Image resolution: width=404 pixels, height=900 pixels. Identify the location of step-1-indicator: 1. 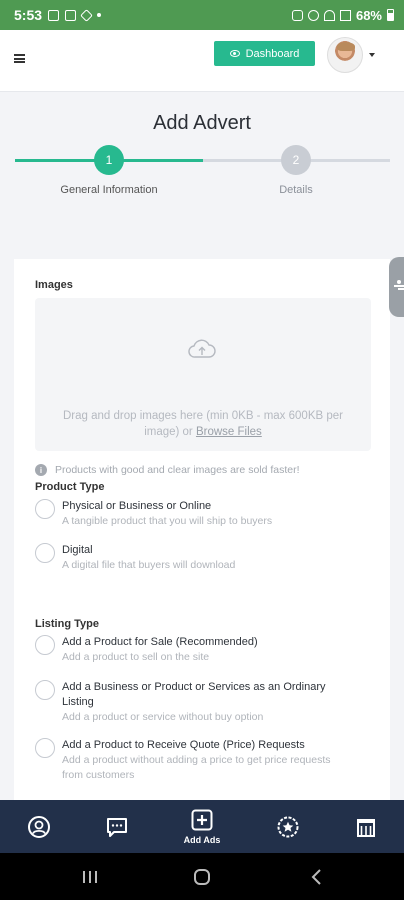
(109, 160).